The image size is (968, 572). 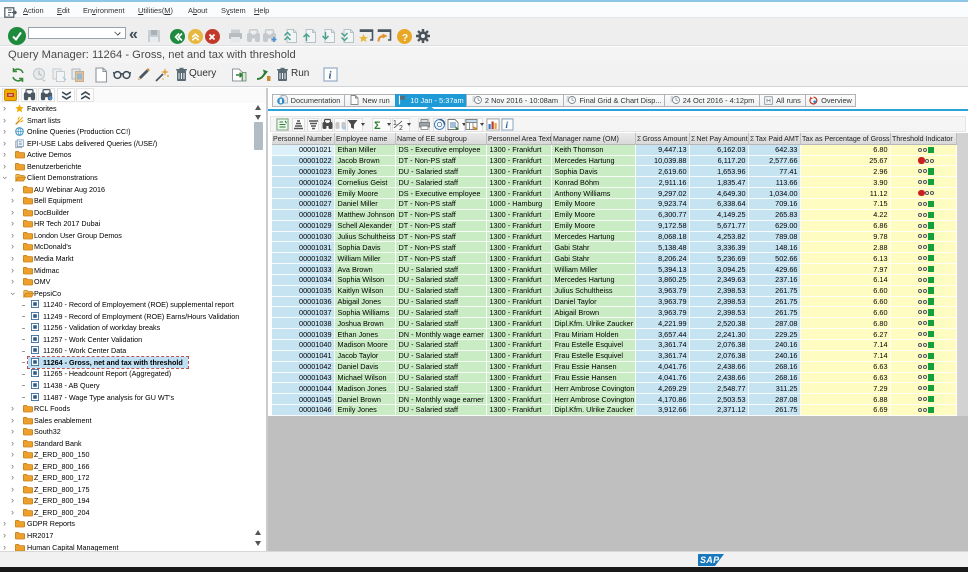 I want to click on svg-text: 2, so click(x=401, y=128).